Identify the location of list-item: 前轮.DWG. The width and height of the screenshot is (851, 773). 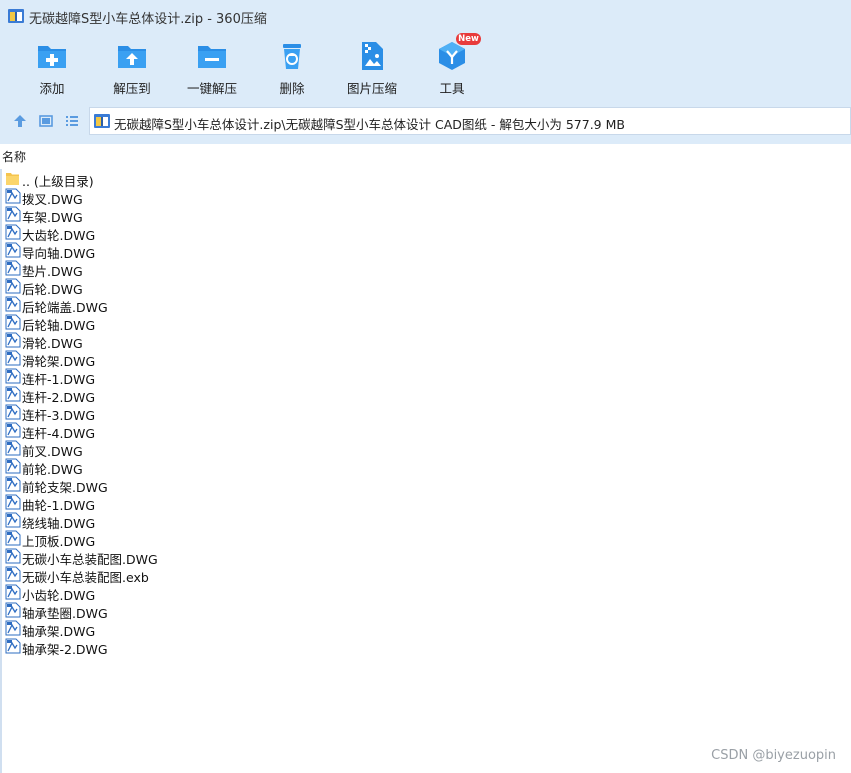
(425, 467).